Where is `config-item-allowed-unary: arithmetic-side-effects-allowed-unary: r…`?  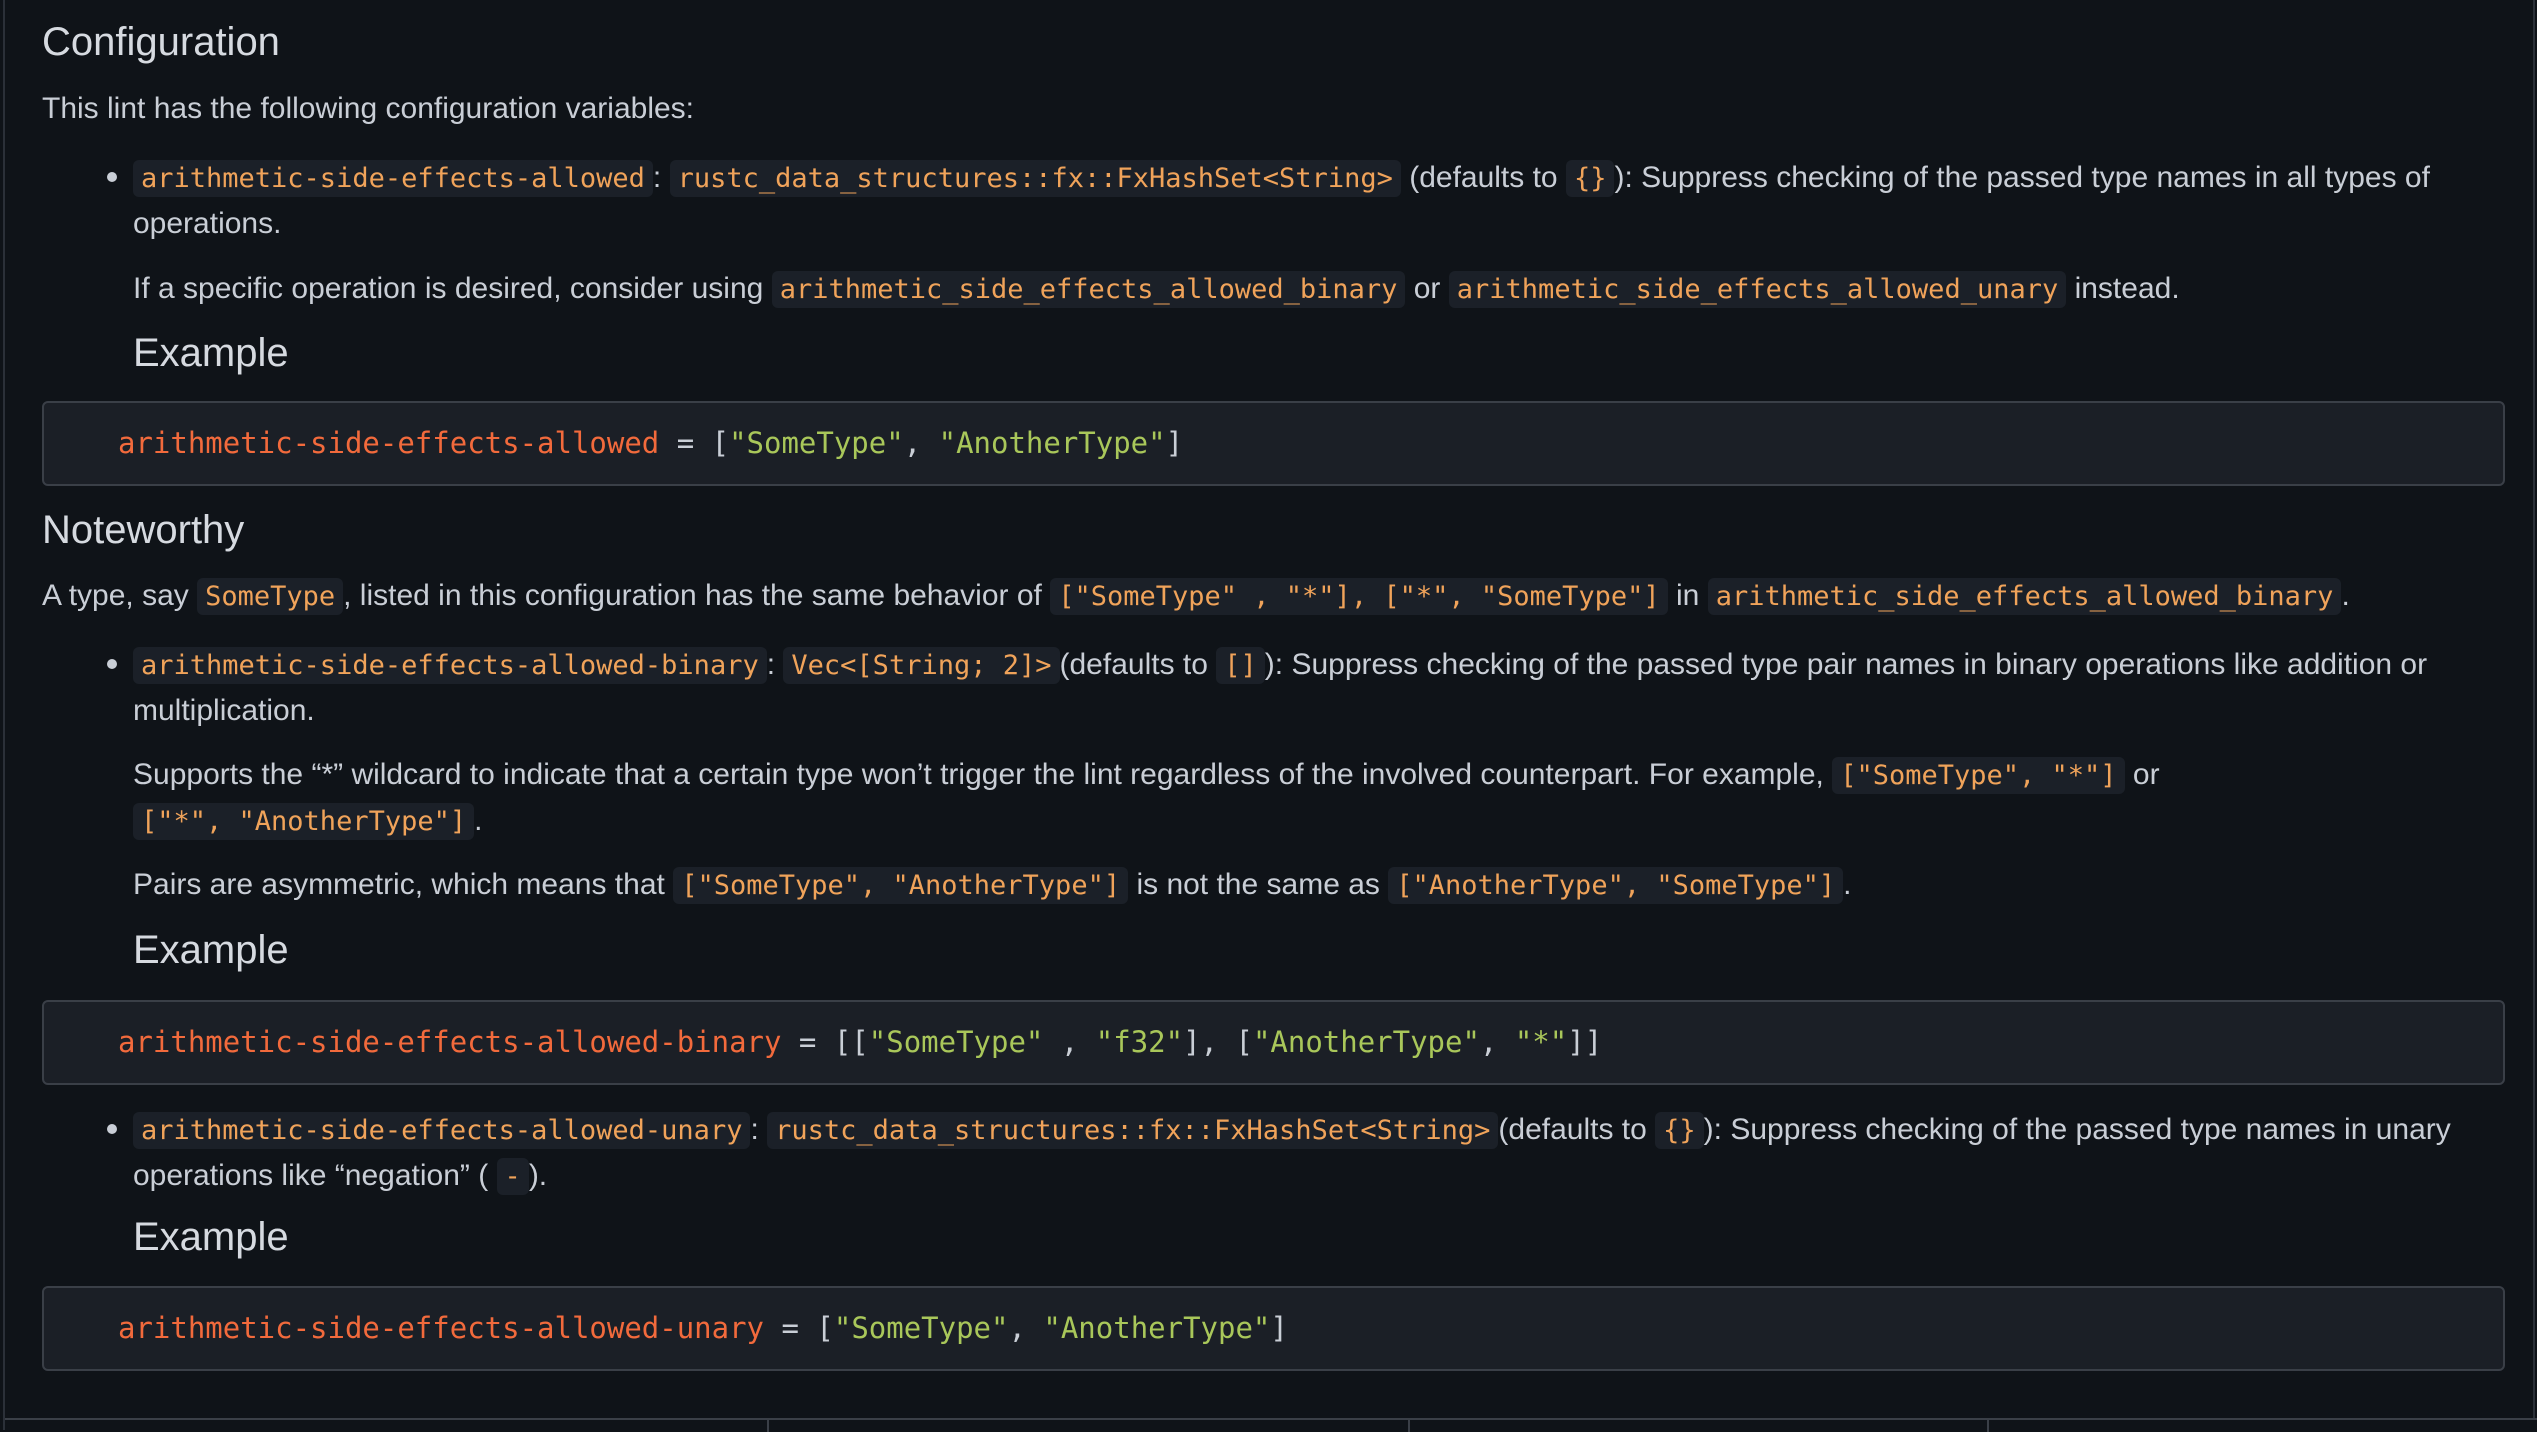 config-item-allowed-unary: arithmetic-side-effects-allowed-unary: r… is located at coordinates (1323, 1153).